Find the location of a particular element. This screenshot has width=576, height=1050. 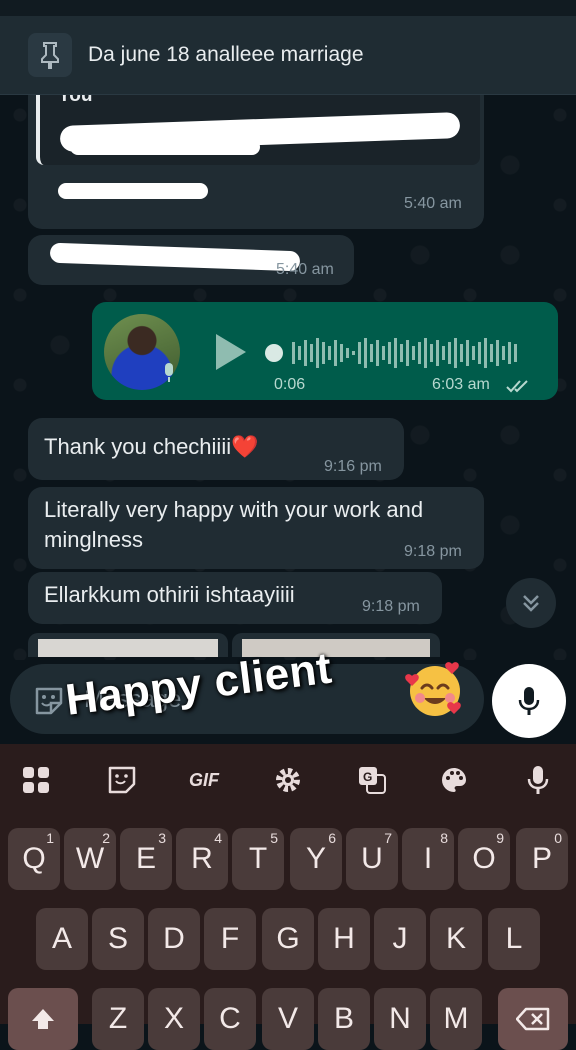

key-q: Q1 is located at coordinates (34, 859).